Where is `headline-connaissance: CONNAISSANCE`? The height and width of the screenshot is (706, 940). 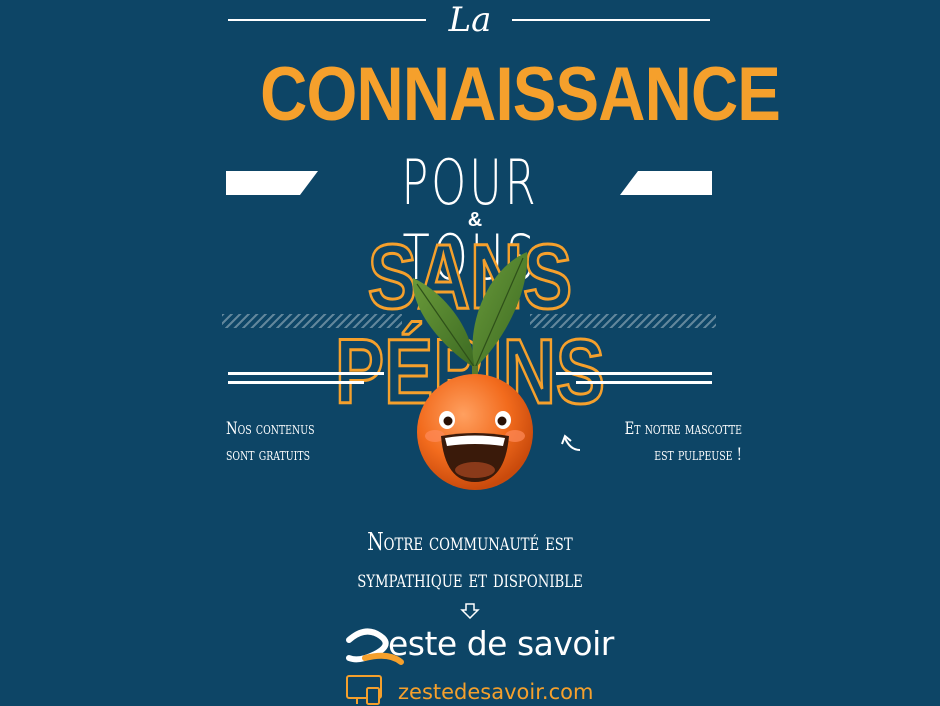 headline-connaissance: CONNAISSANCE is located at coordinates (520, 94).